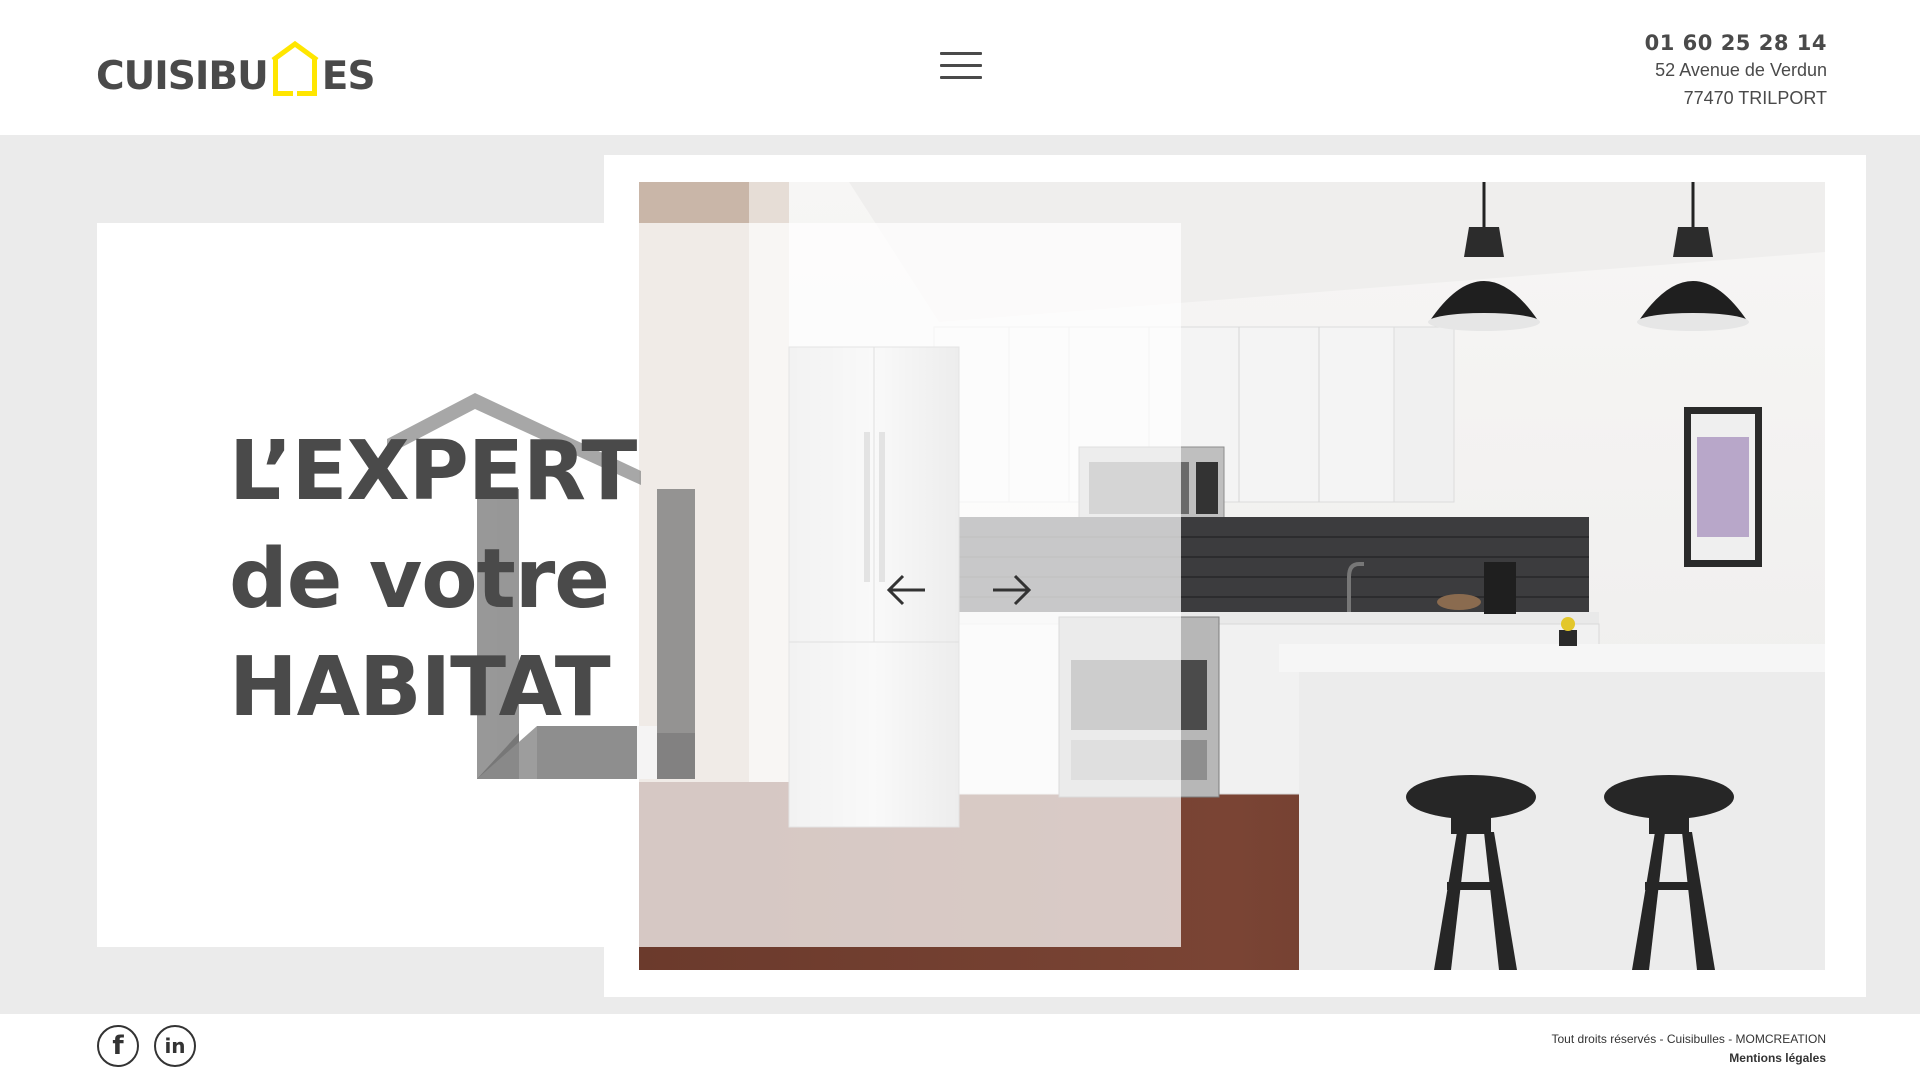 This screenshot has height=1080, width=1920. What do you see at coordinates (433, 471) in the screenshot?
I see `headline-line-1: L’EXPERT` at bounding box center [433, 471].